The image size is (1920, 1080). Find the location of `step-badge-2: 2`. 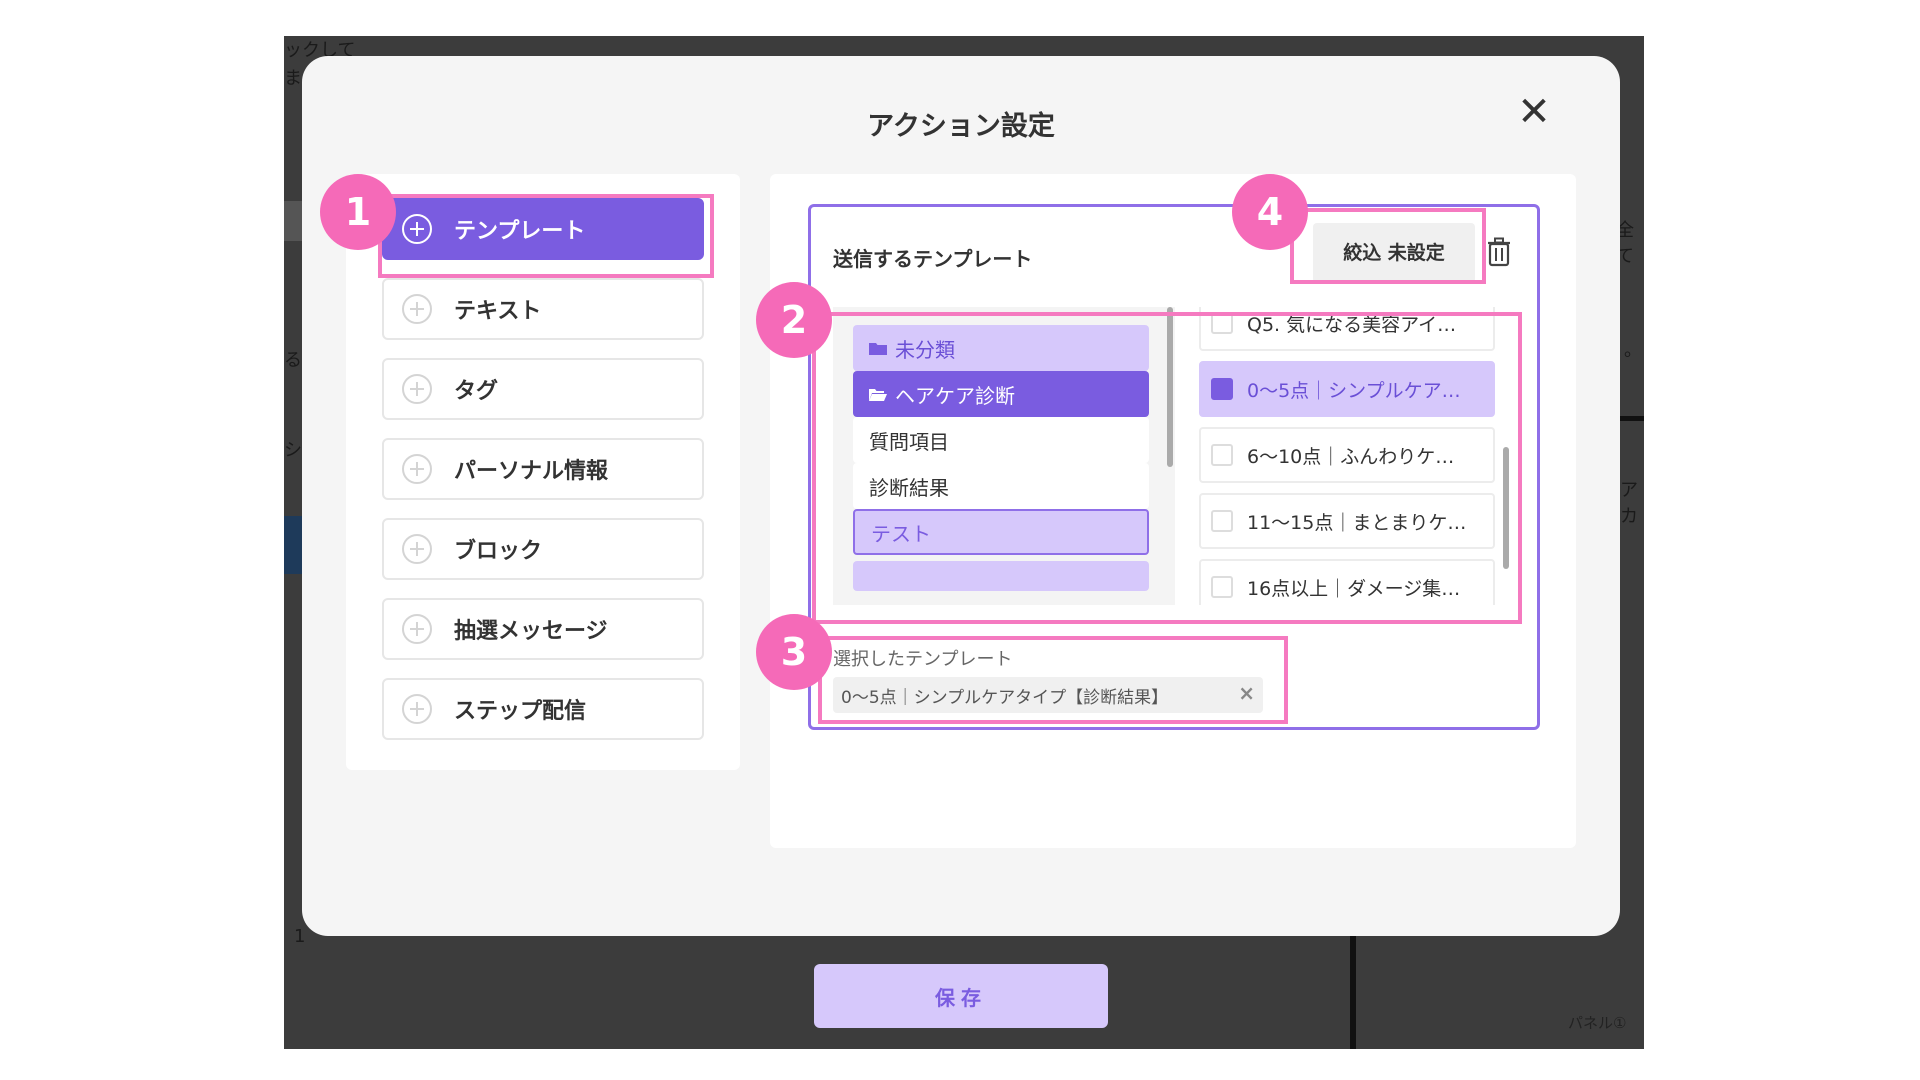

step-badge-2: 2 is located at coordinates (794, 320).